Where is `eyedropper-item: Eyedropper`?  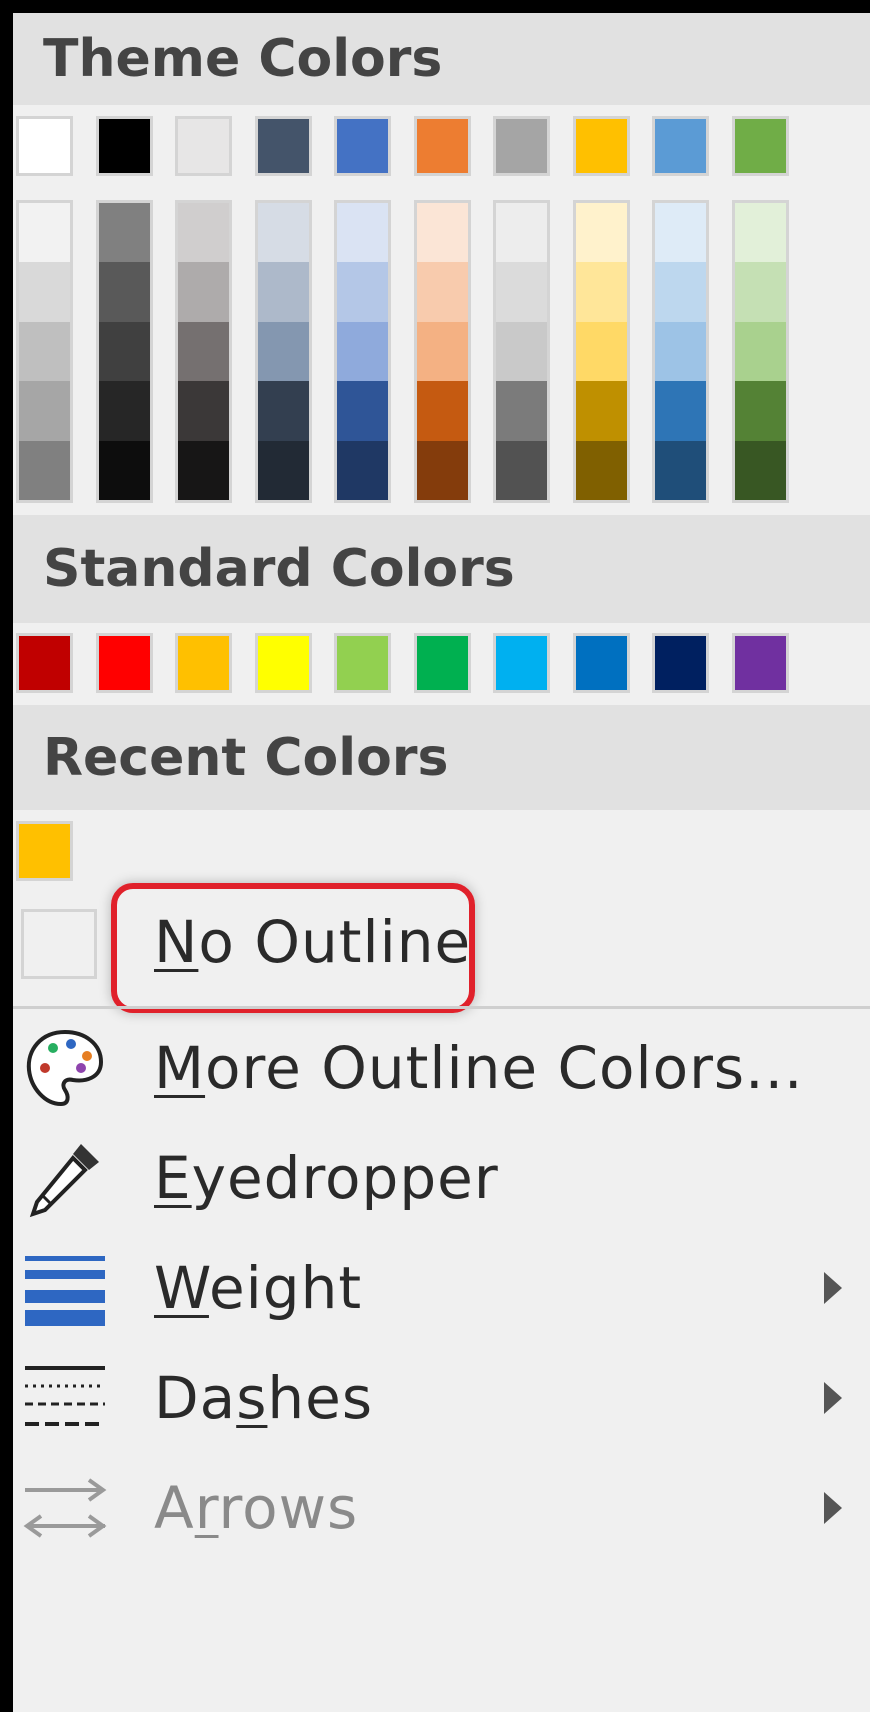 eyedropper-item: Eyedropper is located at coordinates (441, 1178).